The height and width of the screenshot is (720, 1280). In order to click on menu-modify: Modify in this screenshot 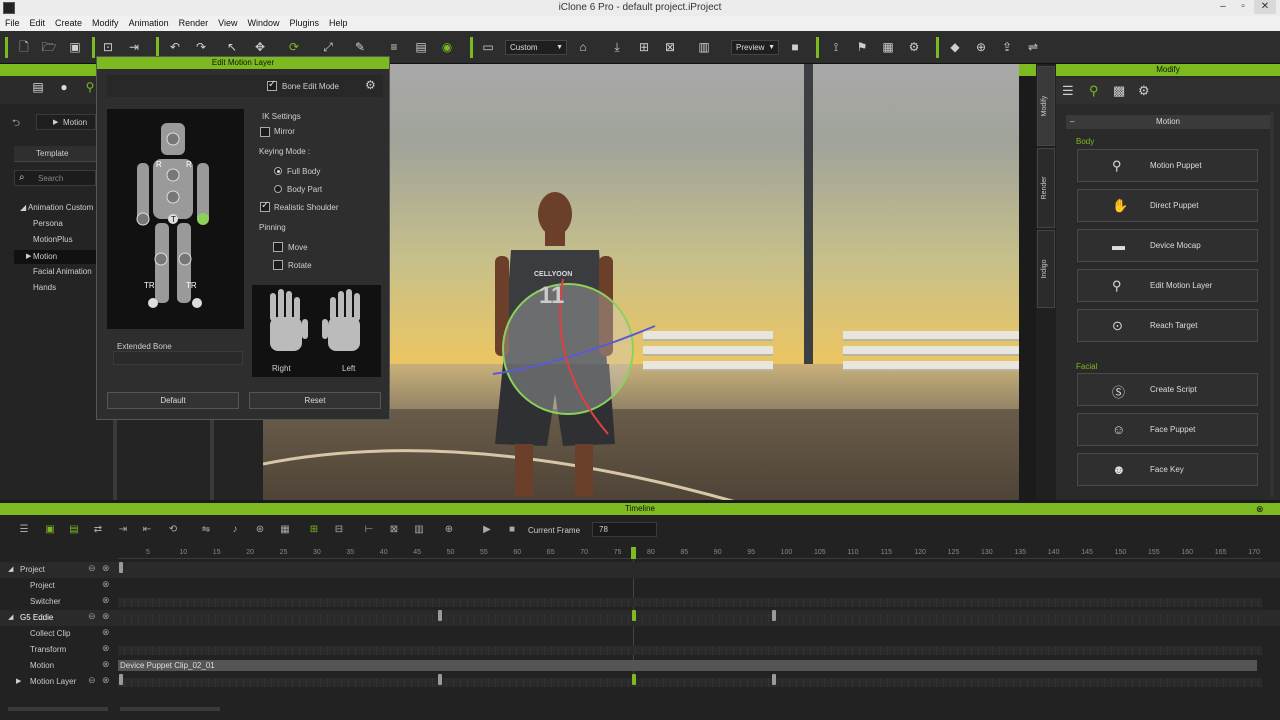, I will do `click(105, 23)`.